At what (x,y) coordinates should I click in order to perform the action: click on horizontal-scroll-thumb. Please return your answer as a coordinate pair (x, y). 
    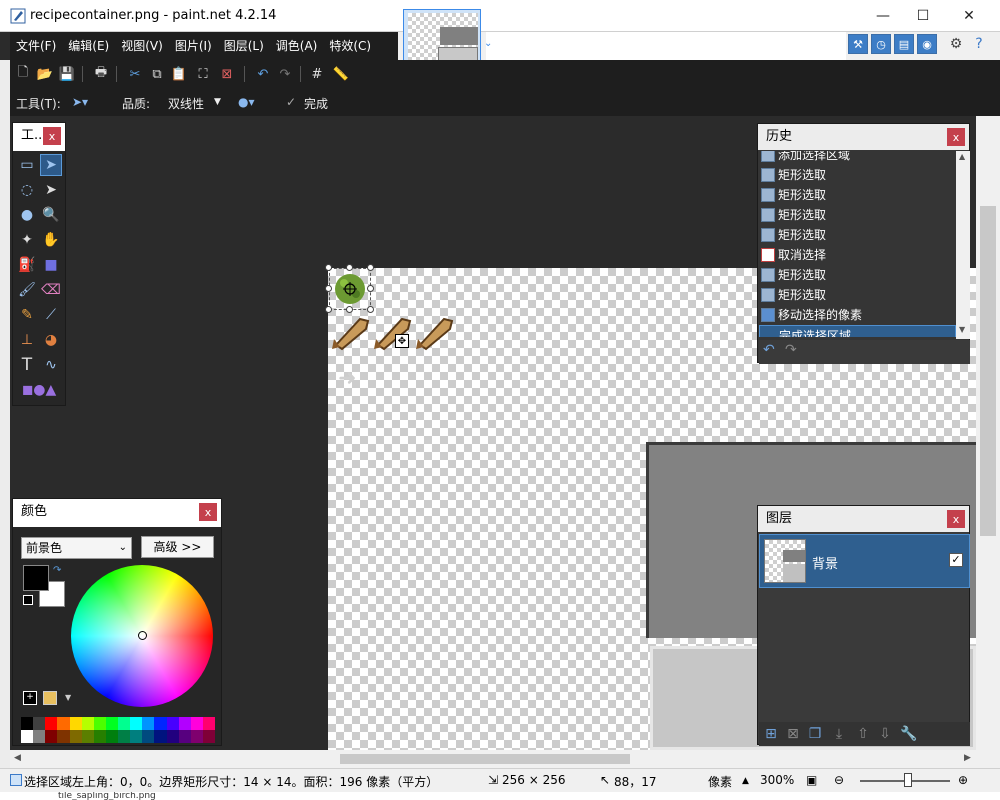
    Looking at the image, I should click on (485, 759).